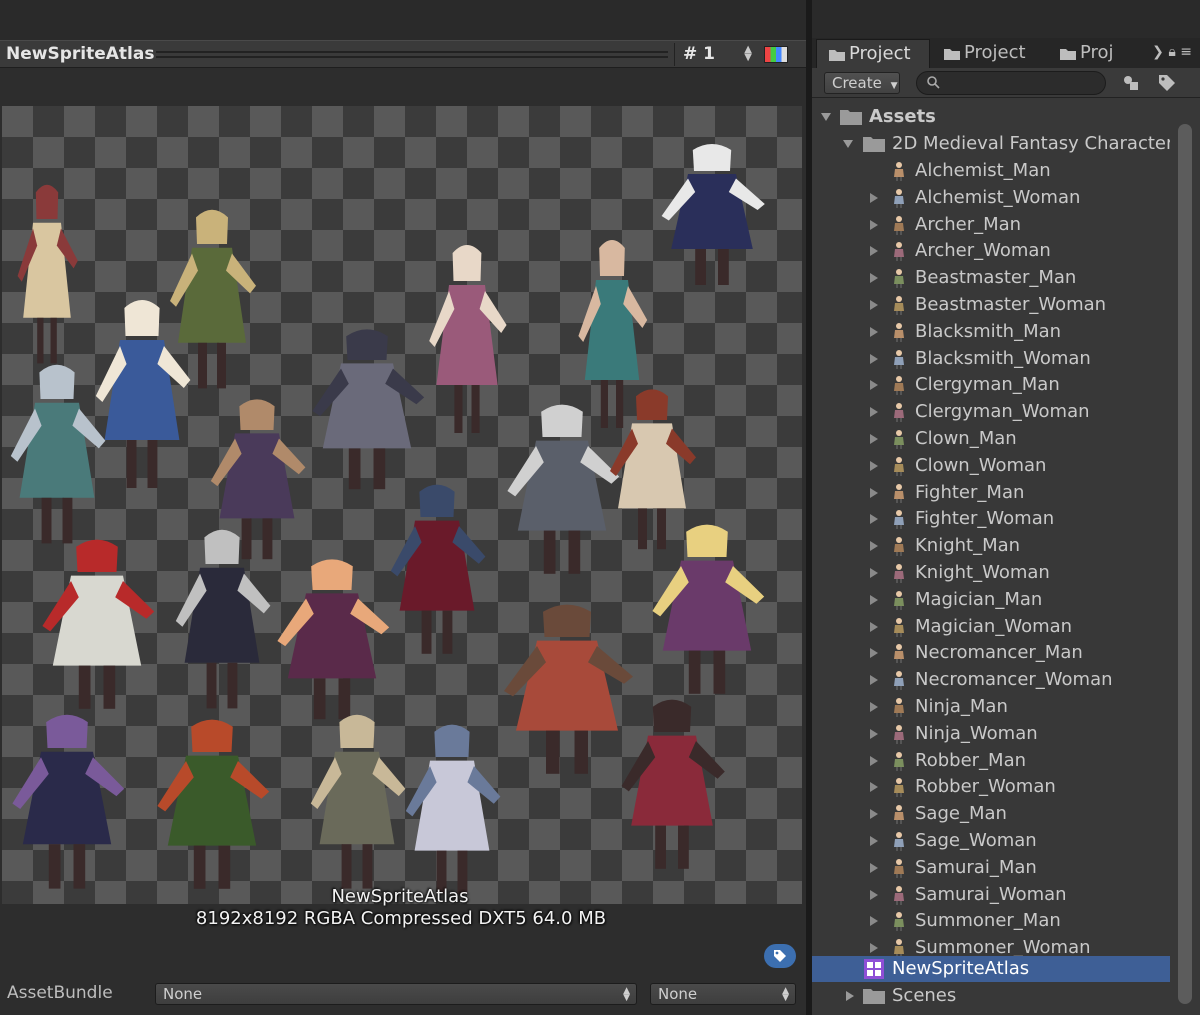 This screenshot has width=1200, height=1015. What do you see at coordinates (862, 83) in the screenshot?
I see `create-button: Create ▼` at bounding box center [862, 83].